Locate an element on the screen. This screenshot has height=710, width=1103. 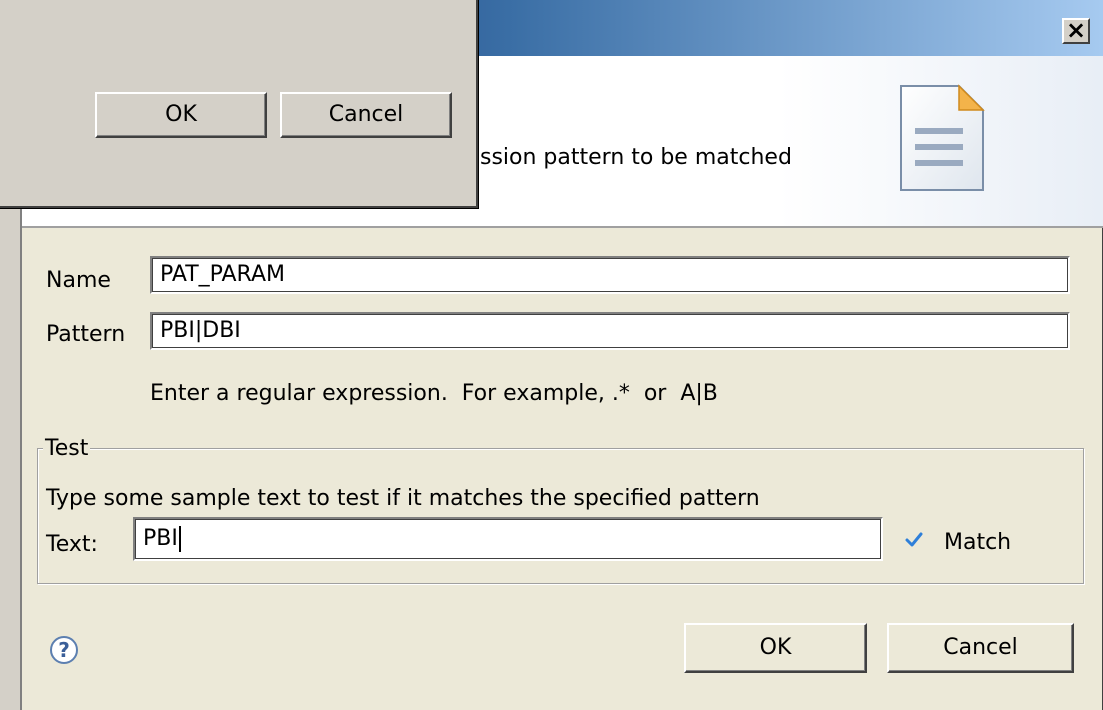
banner-message: ssion pattern to be matched is located at coordinates (636, 157).